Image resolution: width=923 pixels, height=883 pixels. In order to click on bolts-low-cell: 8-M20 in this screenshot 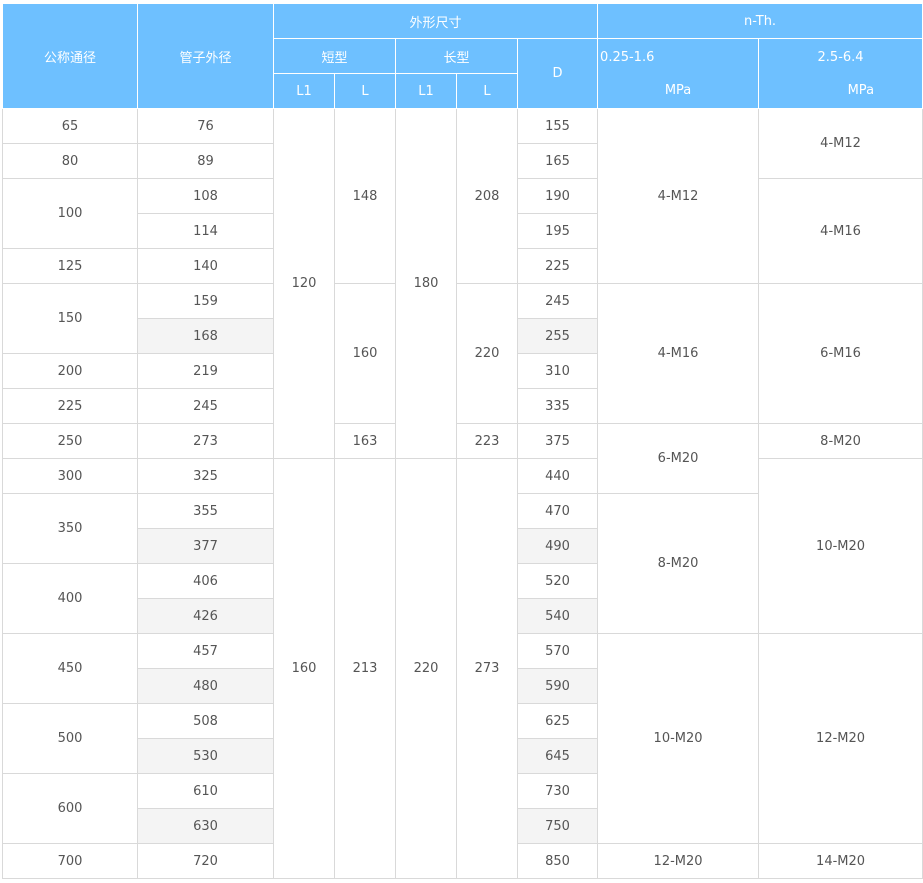, I will do `click(678, 563)`.